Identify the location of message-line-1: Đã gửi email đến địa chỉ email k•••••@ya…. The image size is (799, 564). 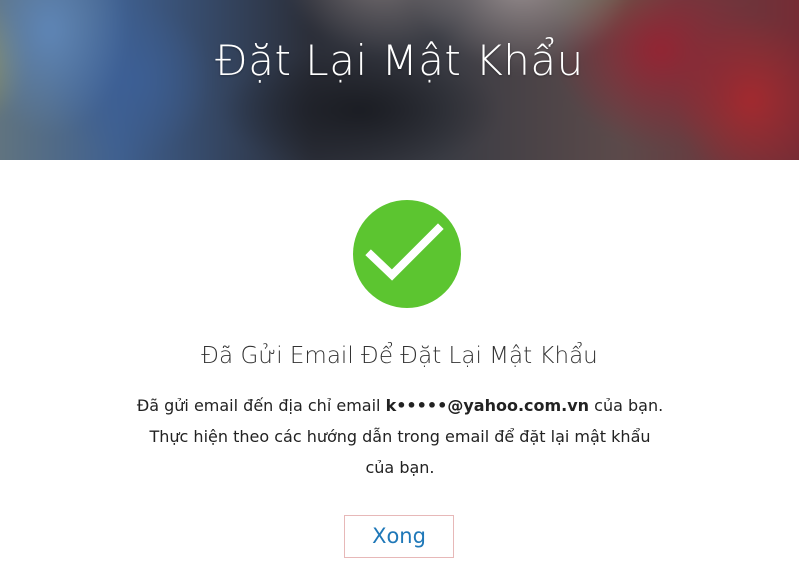
(400, 405).